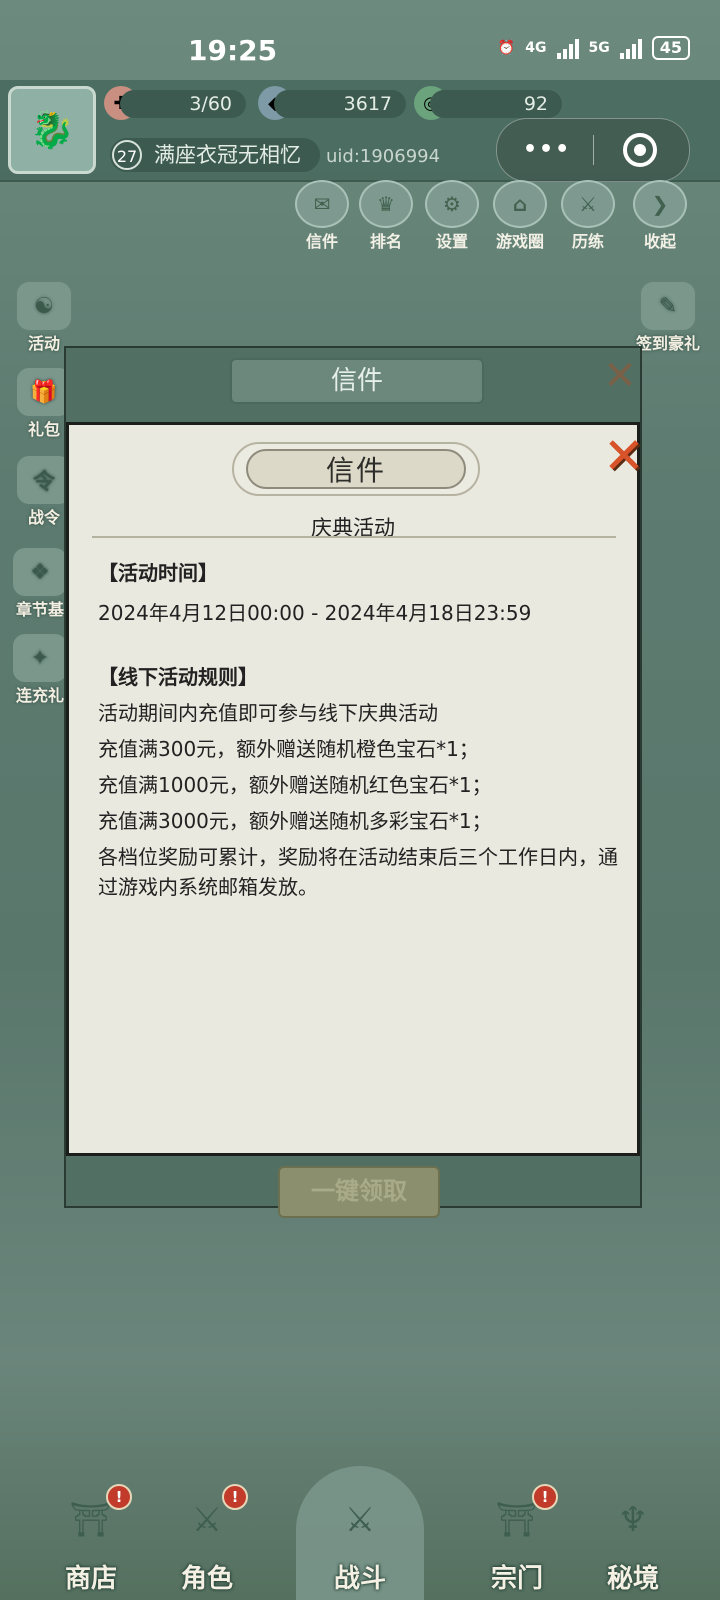 The width and height of the screenshot is (720, 1600). What do you see at coordinates (359, 1579) in the screenshot?
I see `nav-label: 战斗` at bounding box center [359, 1579].